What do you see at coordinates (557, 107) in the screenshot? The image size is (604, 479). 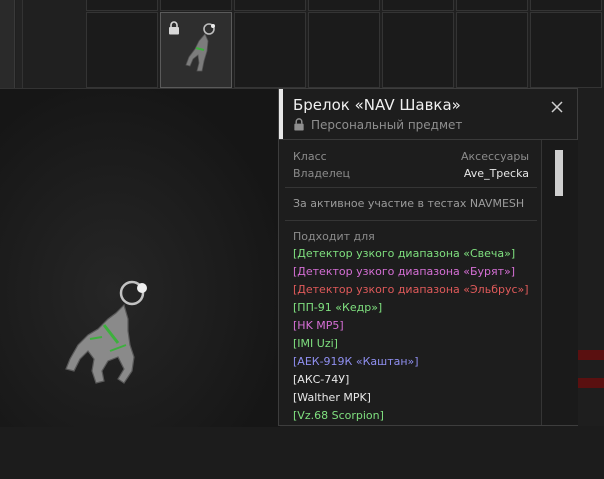 I see `close-icon` at bounding box center [557, 107].